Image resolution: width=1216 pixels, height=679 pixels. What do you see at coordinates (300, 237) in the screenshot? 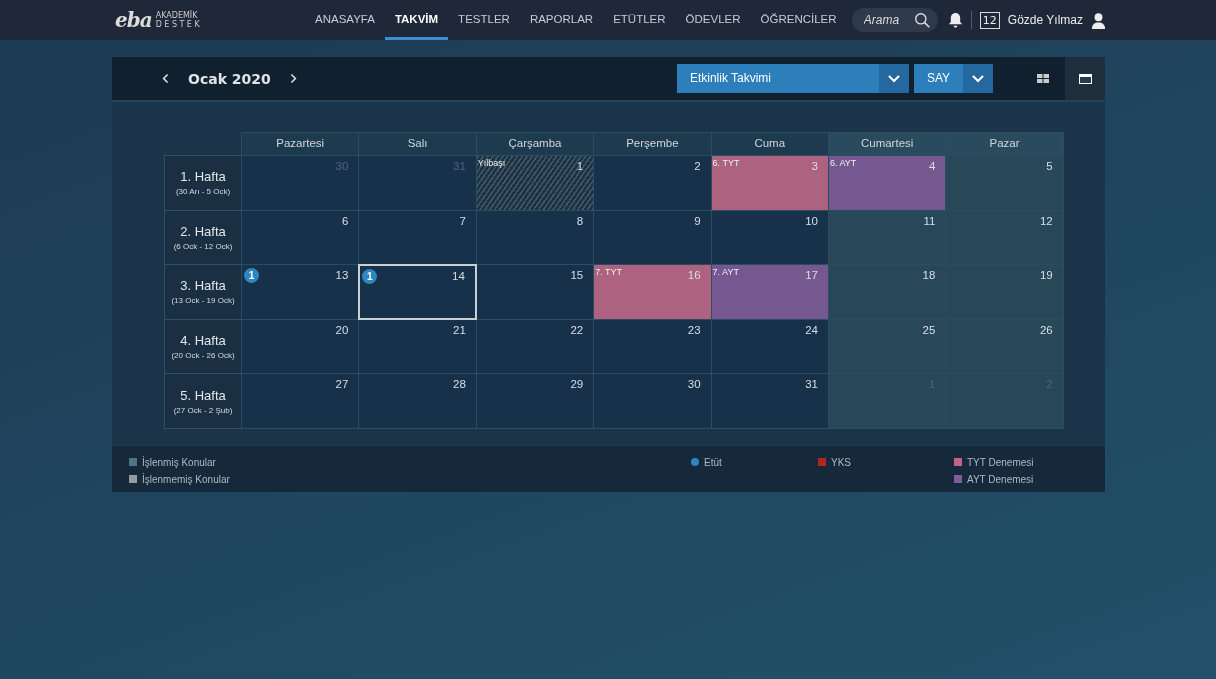
I see `day-cell: 6` at bounding box center [300, 237].